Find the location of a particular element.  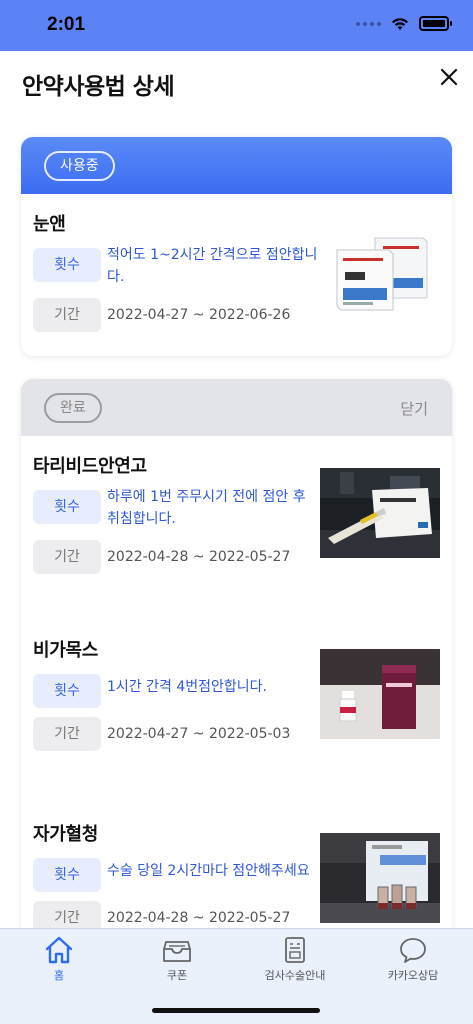

product-image-nunaen is located at coordinates (387, 274).